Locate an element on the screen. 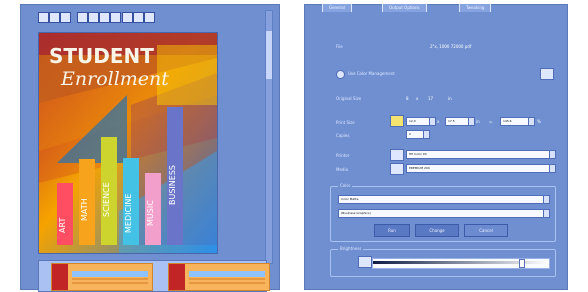 Image resolution: width=588 pixels, height=292 pixels. thumbnail-strip is located at coordinates (154, 276).